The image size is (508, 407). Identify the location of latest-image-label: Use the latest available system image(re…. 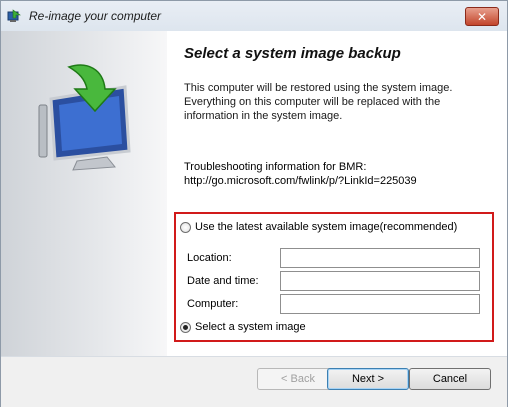
(326, 227).